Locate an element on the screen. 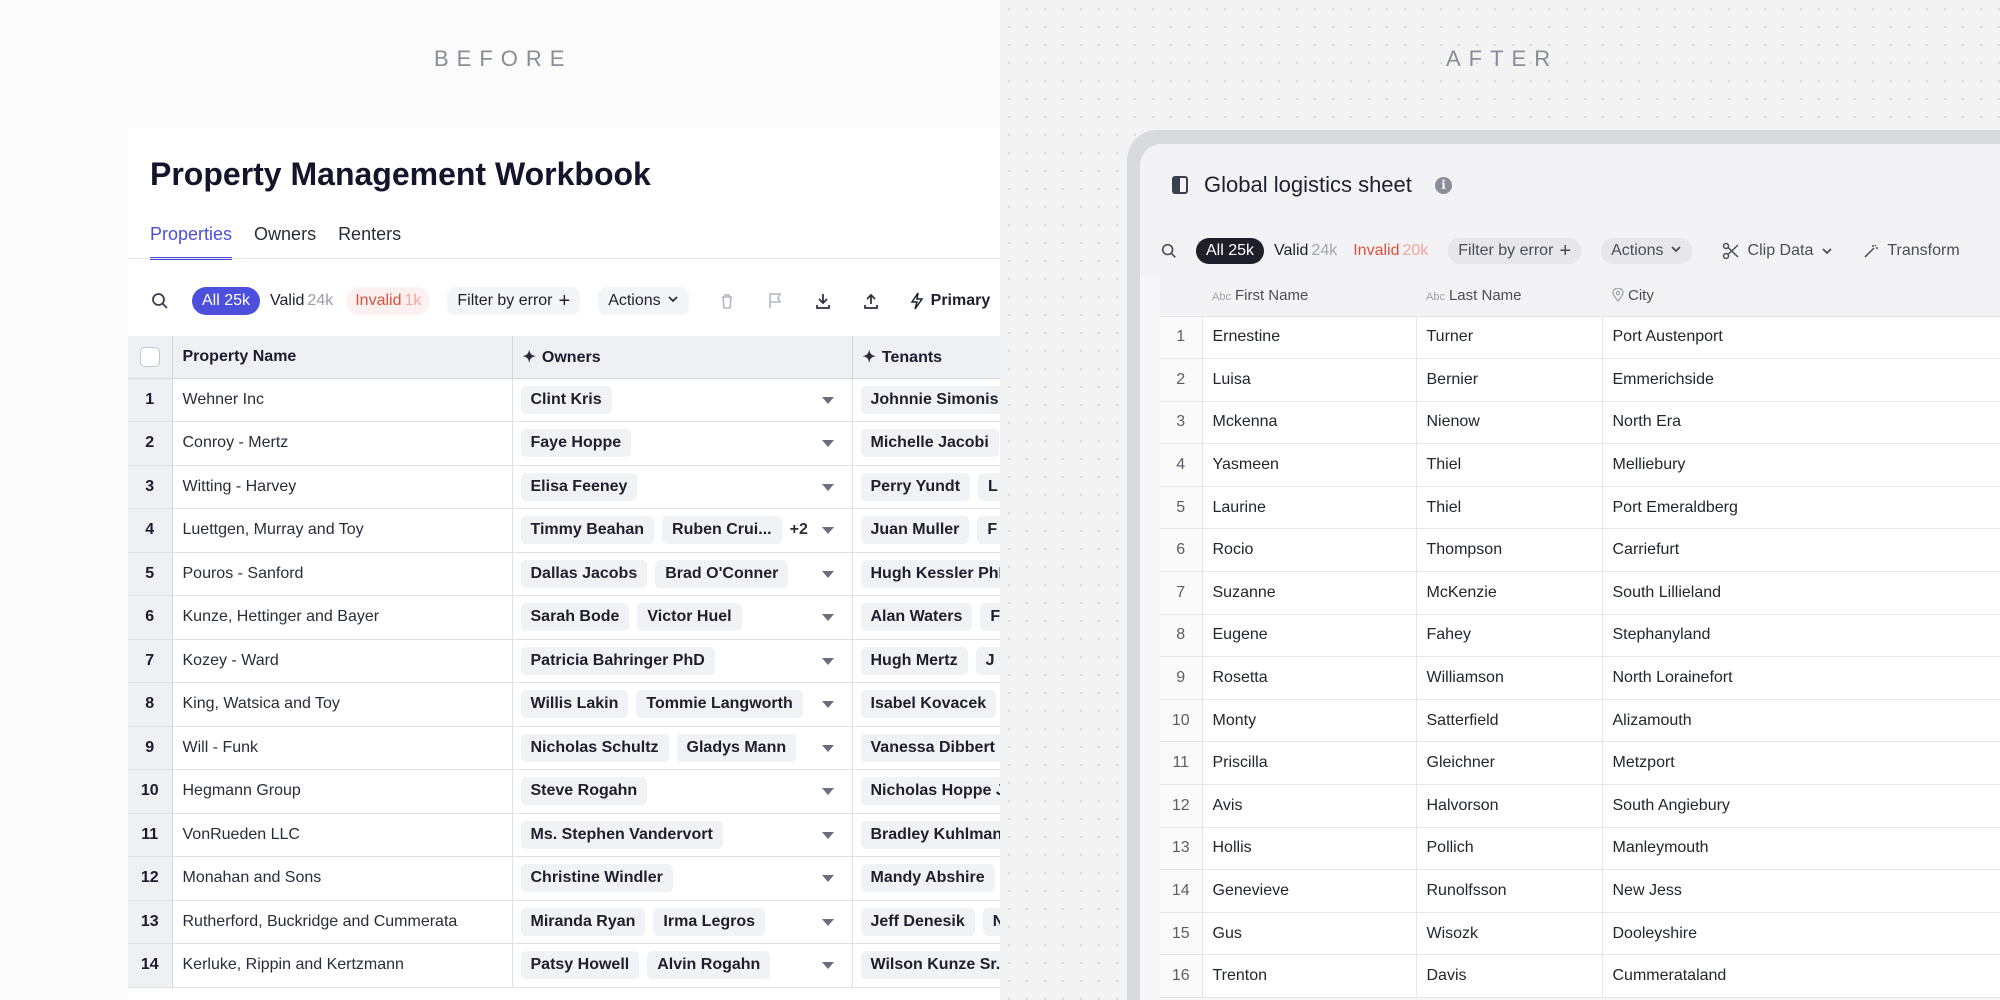 Image resolution: width=2000 pixels, height=1000 pixels. owner-chip: Clint Kris is located at coordinates (566, 399).